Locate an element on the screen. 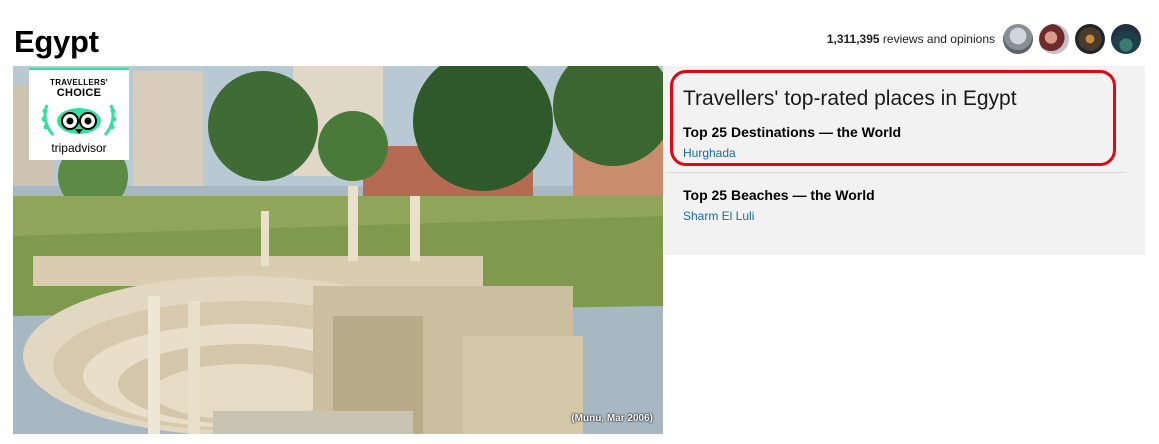  travellers-choice-badge: TRAVELLERS' CHOICE tripadvisor is located at coordinates (79, 114).